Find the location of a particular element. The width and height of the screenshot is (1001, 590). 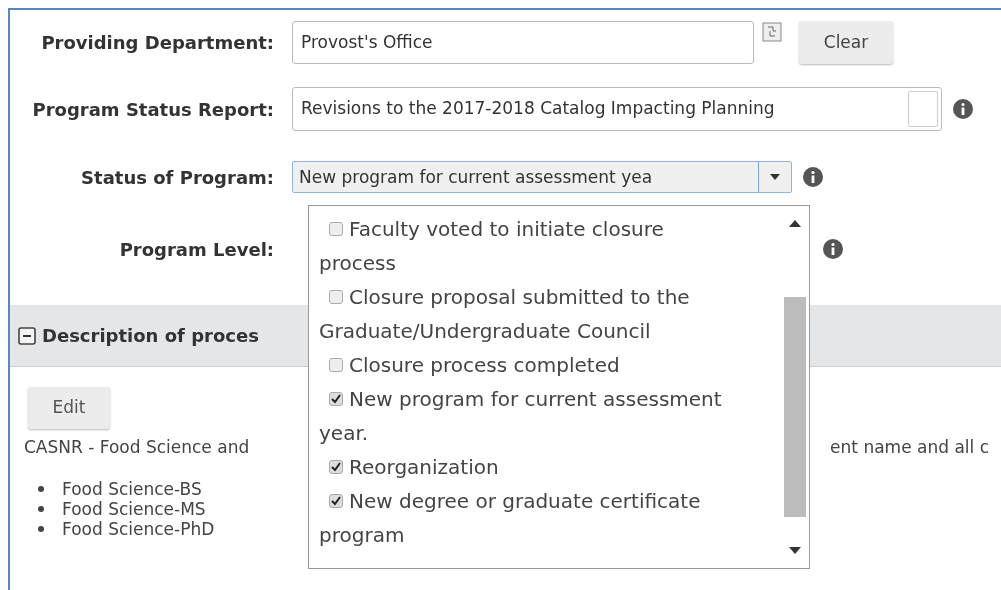

edit-button: Edit is located at coordinates (69, 408).